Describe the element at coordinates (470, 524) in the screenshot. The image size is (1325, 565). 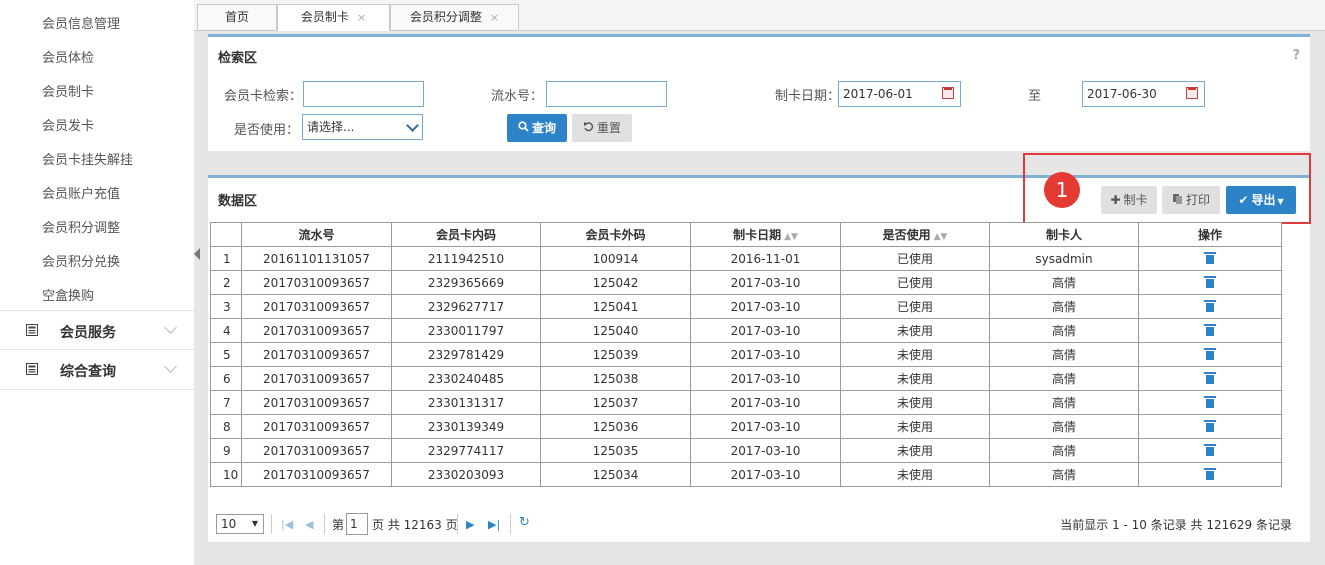
I see `next-page-icon: ▶` at that location.